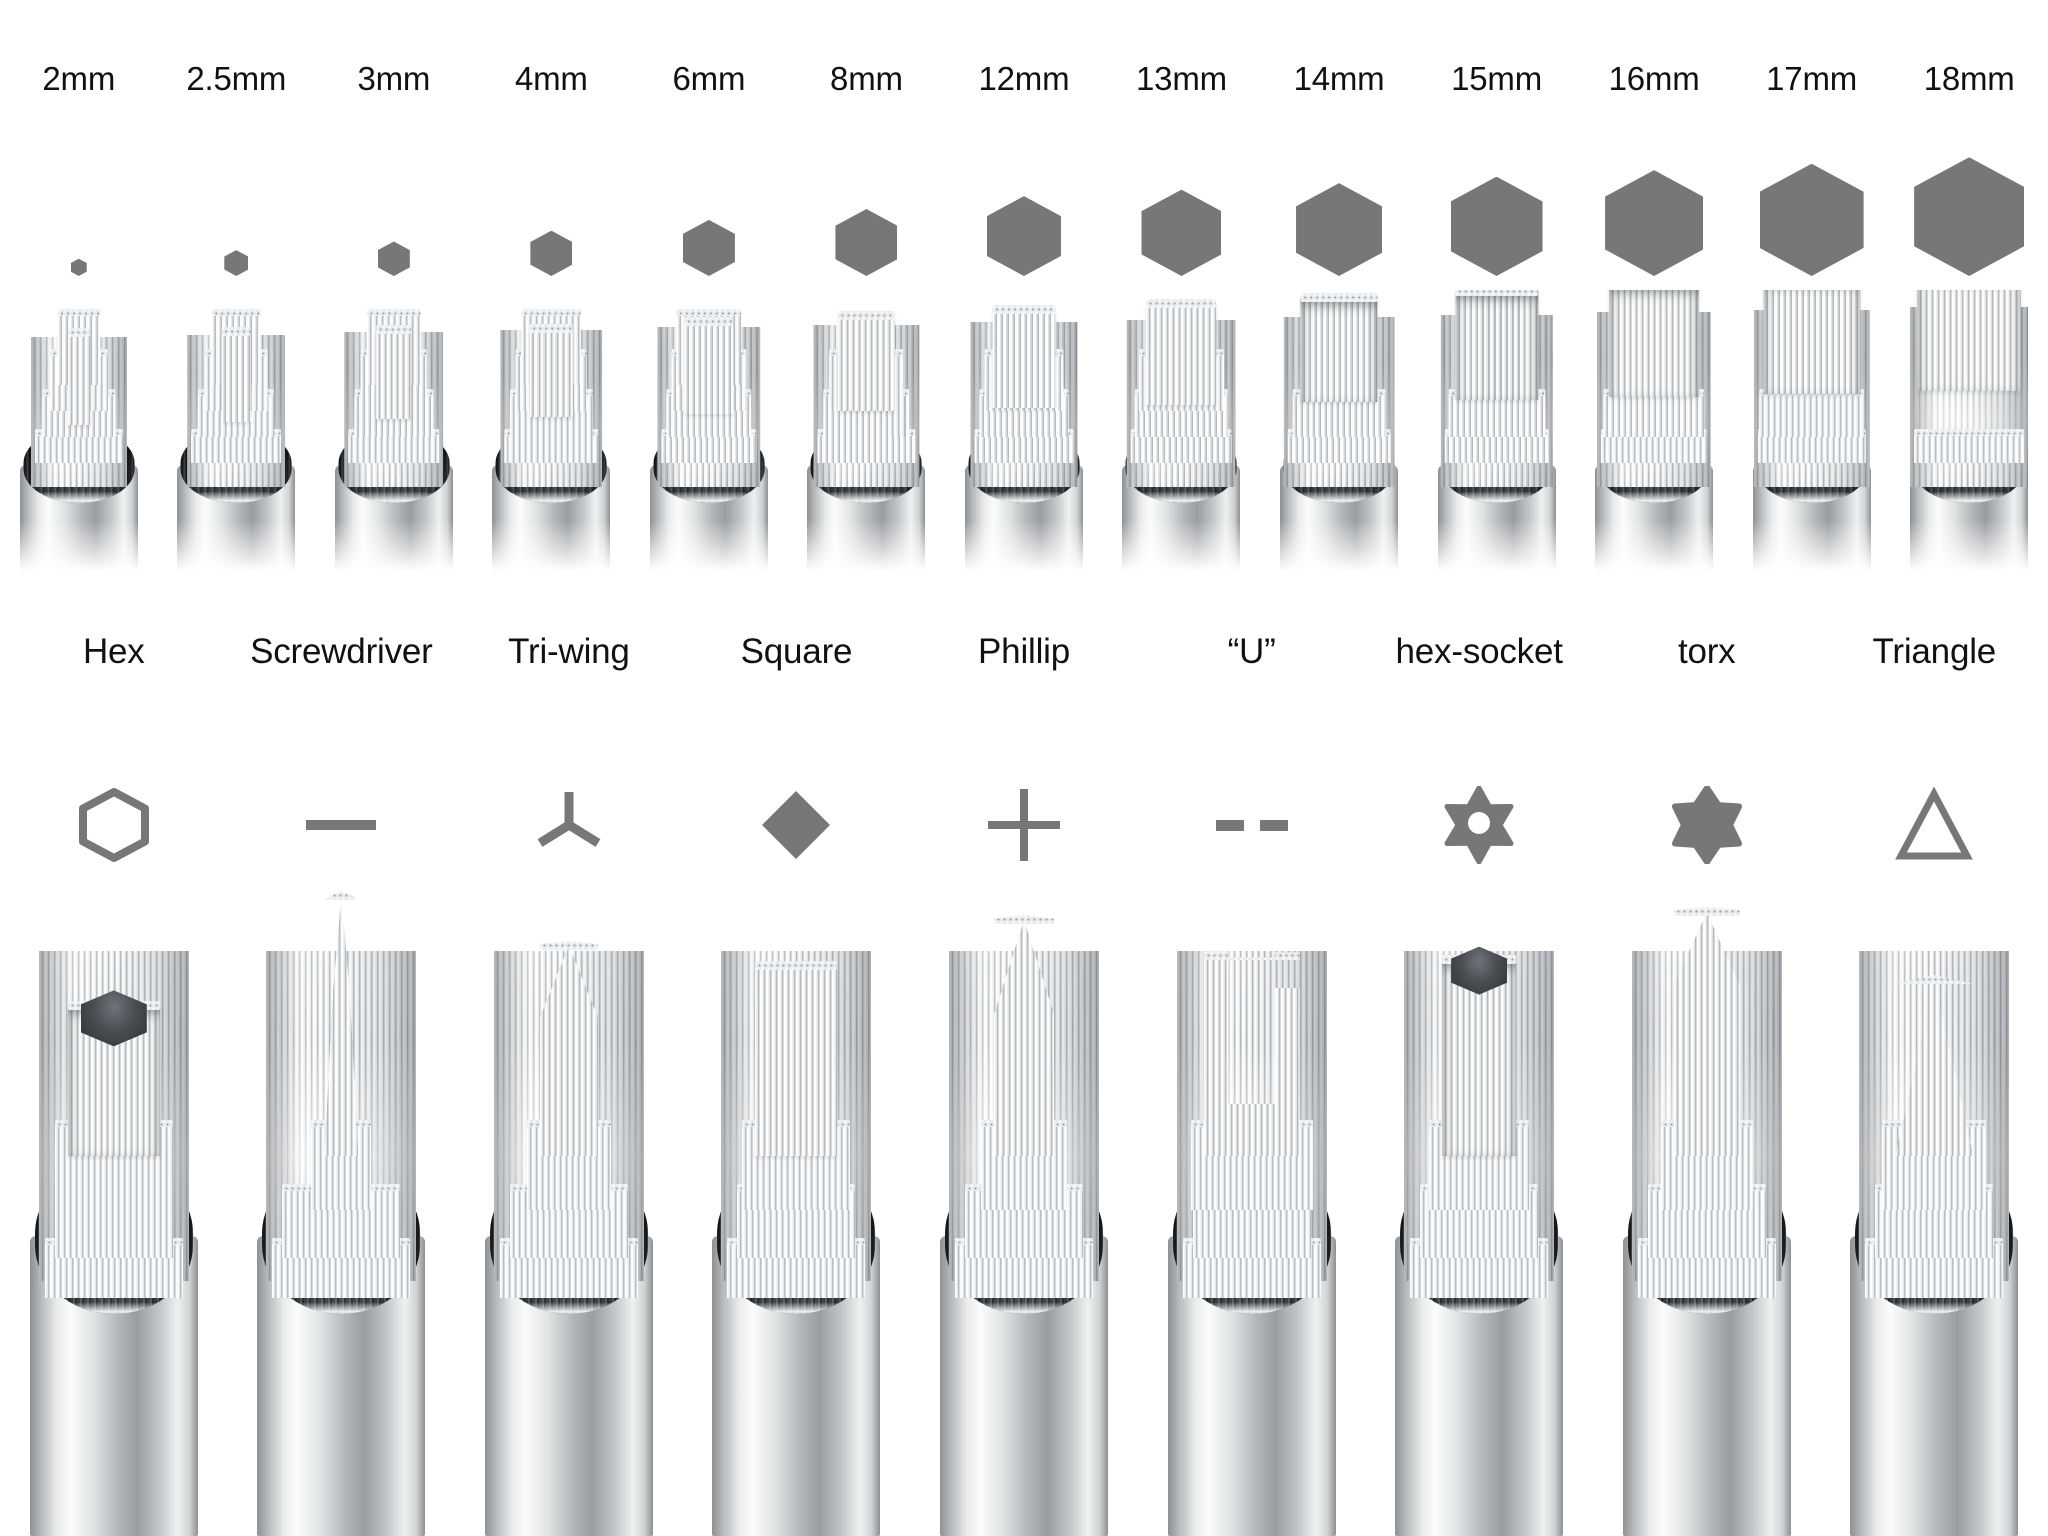 The image size is (2048, 1536). Describe the element at coordinates (237, 432) in the screenshot. I see `tool-render-hex-2.5mm` at that location.